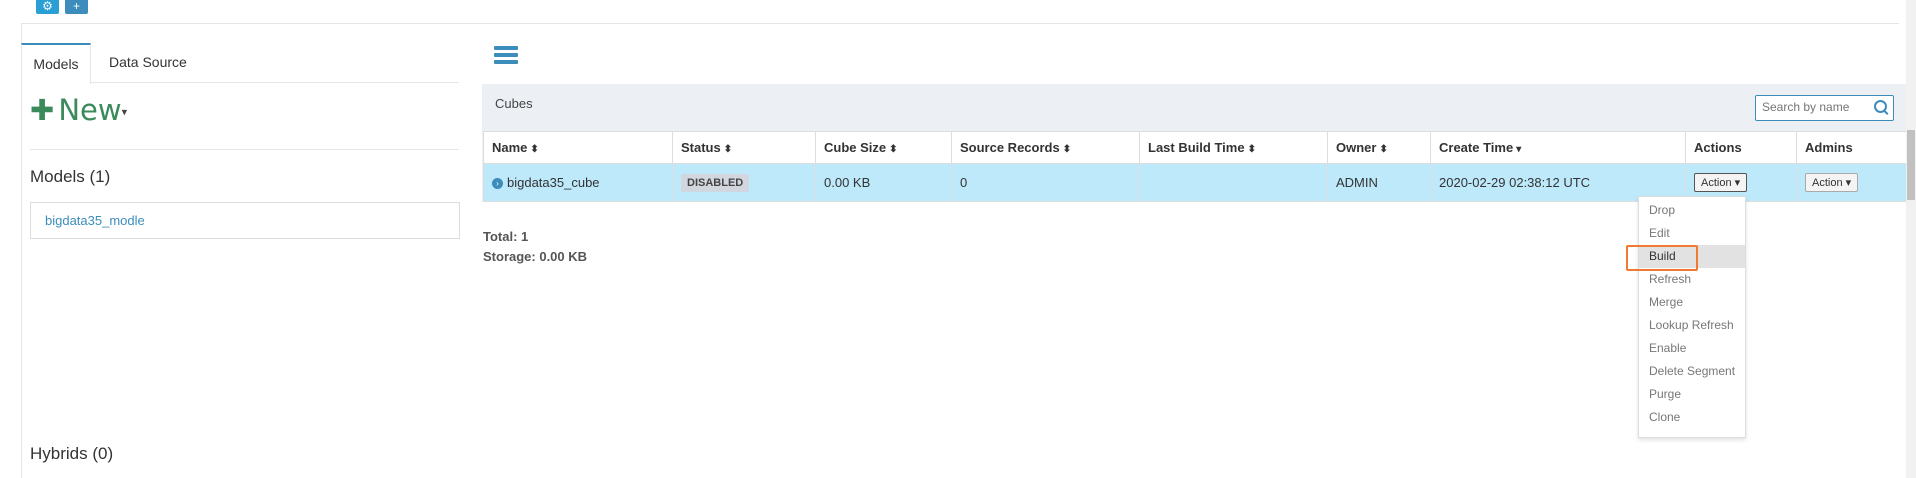  I want to click on cell-last-build-time, so click(1233, 182).